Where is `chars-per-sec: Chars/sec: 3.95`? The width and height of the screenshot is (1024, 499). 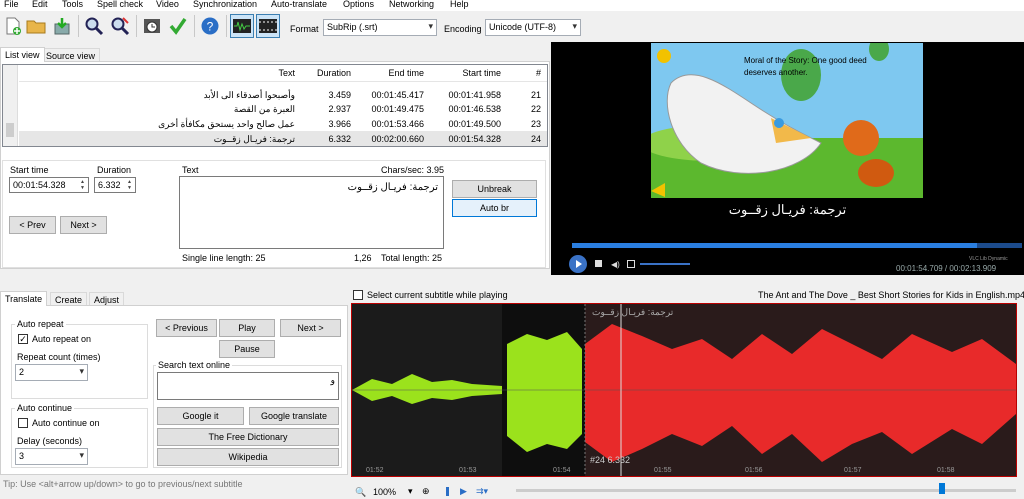
chars-per-sec: Chars/sec: 3.95 is located at coordinates (413, 170).